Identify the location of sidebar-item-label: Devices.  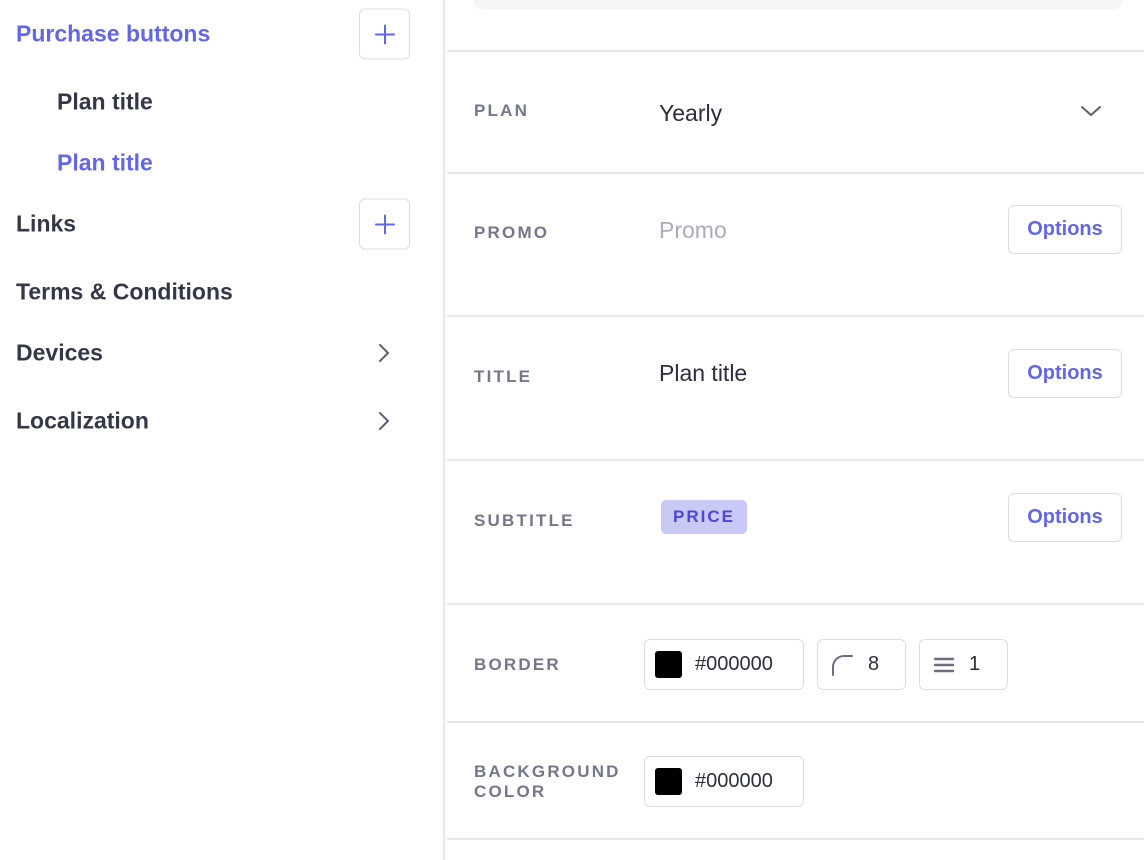
(59, 352).